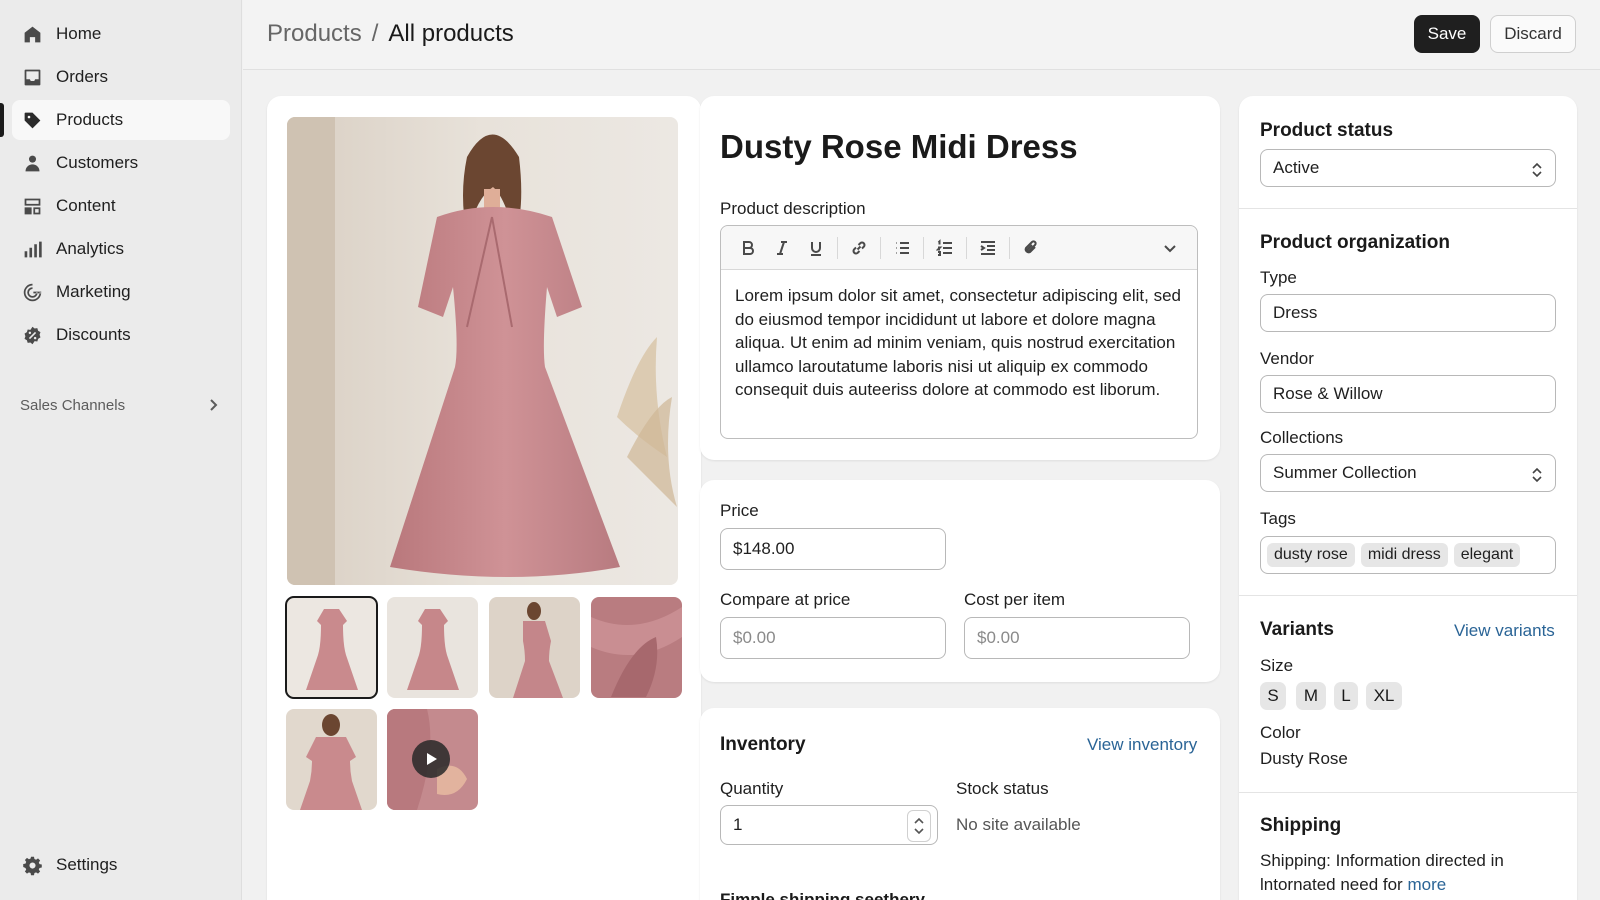  Describe the element at coordinates (1142, 745) in the screenshot. I see `view-inventory-link: View inventory` at that location.